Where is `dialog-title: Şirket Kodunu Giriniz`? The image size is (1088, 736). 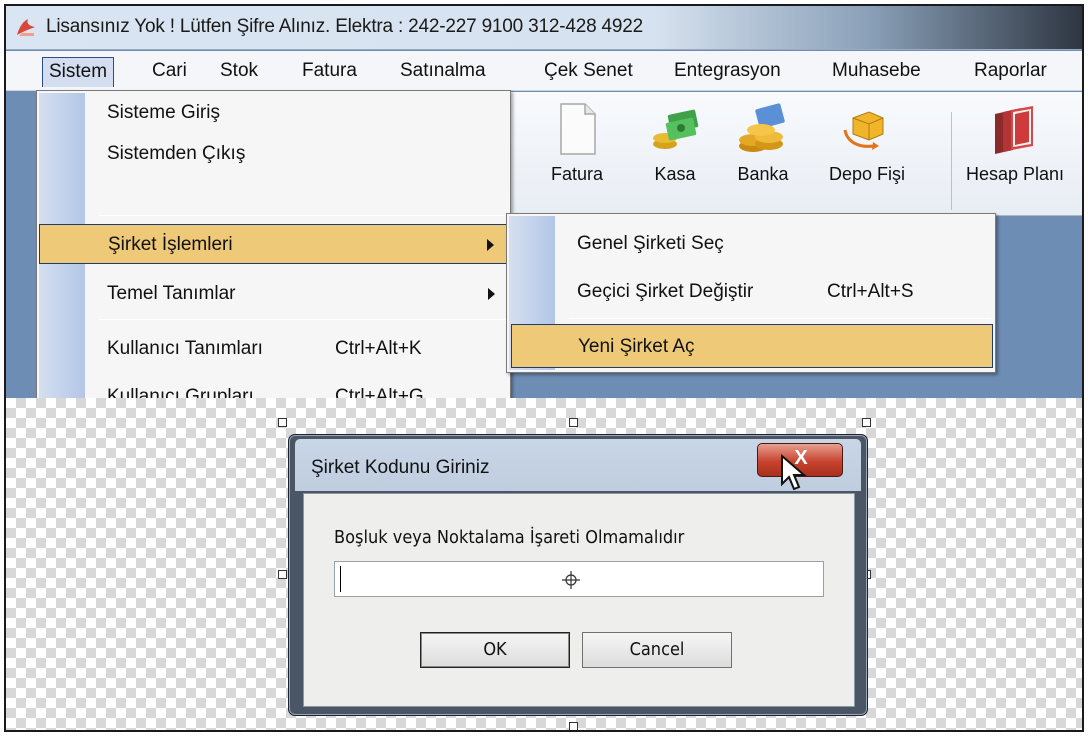 dialog-title: Şirket Kodunu Giriniz is located at coordinates (400, 467).